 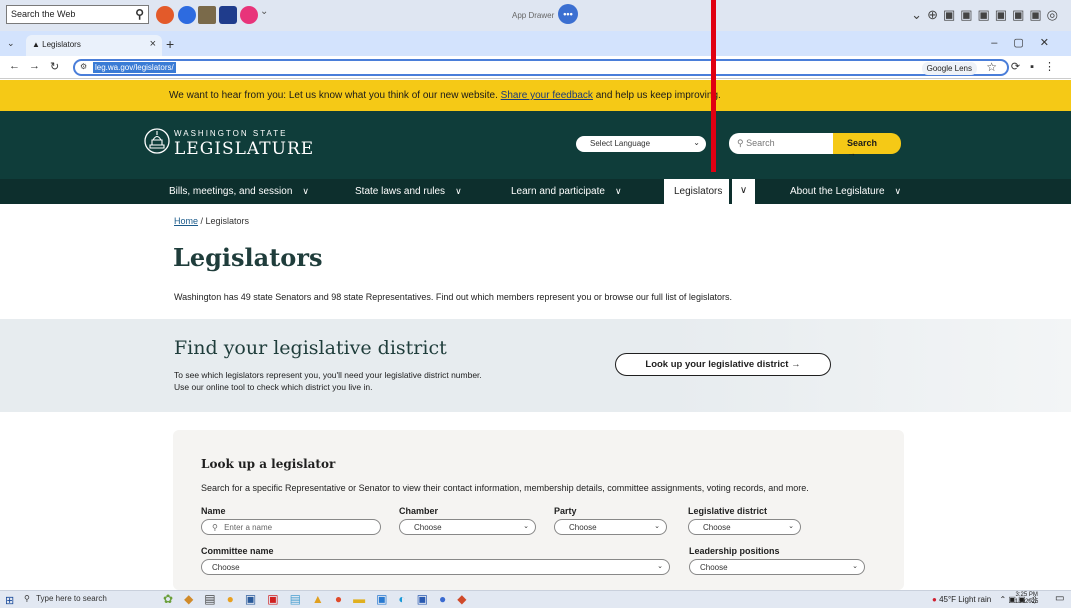 I want to click on leadership-value: Choose, so click(x=714, y=567).